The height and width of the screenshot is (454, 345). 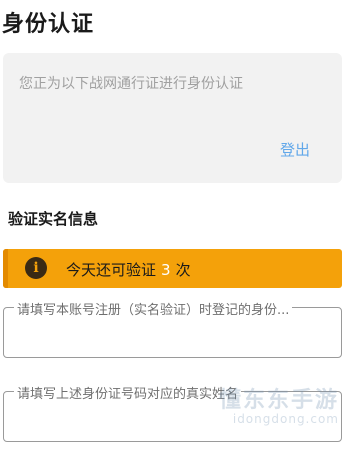 What do you see at coordinates (295, 149) in the screenshot?
I see `logout-link: 登出` at bounding box center [295, 149].